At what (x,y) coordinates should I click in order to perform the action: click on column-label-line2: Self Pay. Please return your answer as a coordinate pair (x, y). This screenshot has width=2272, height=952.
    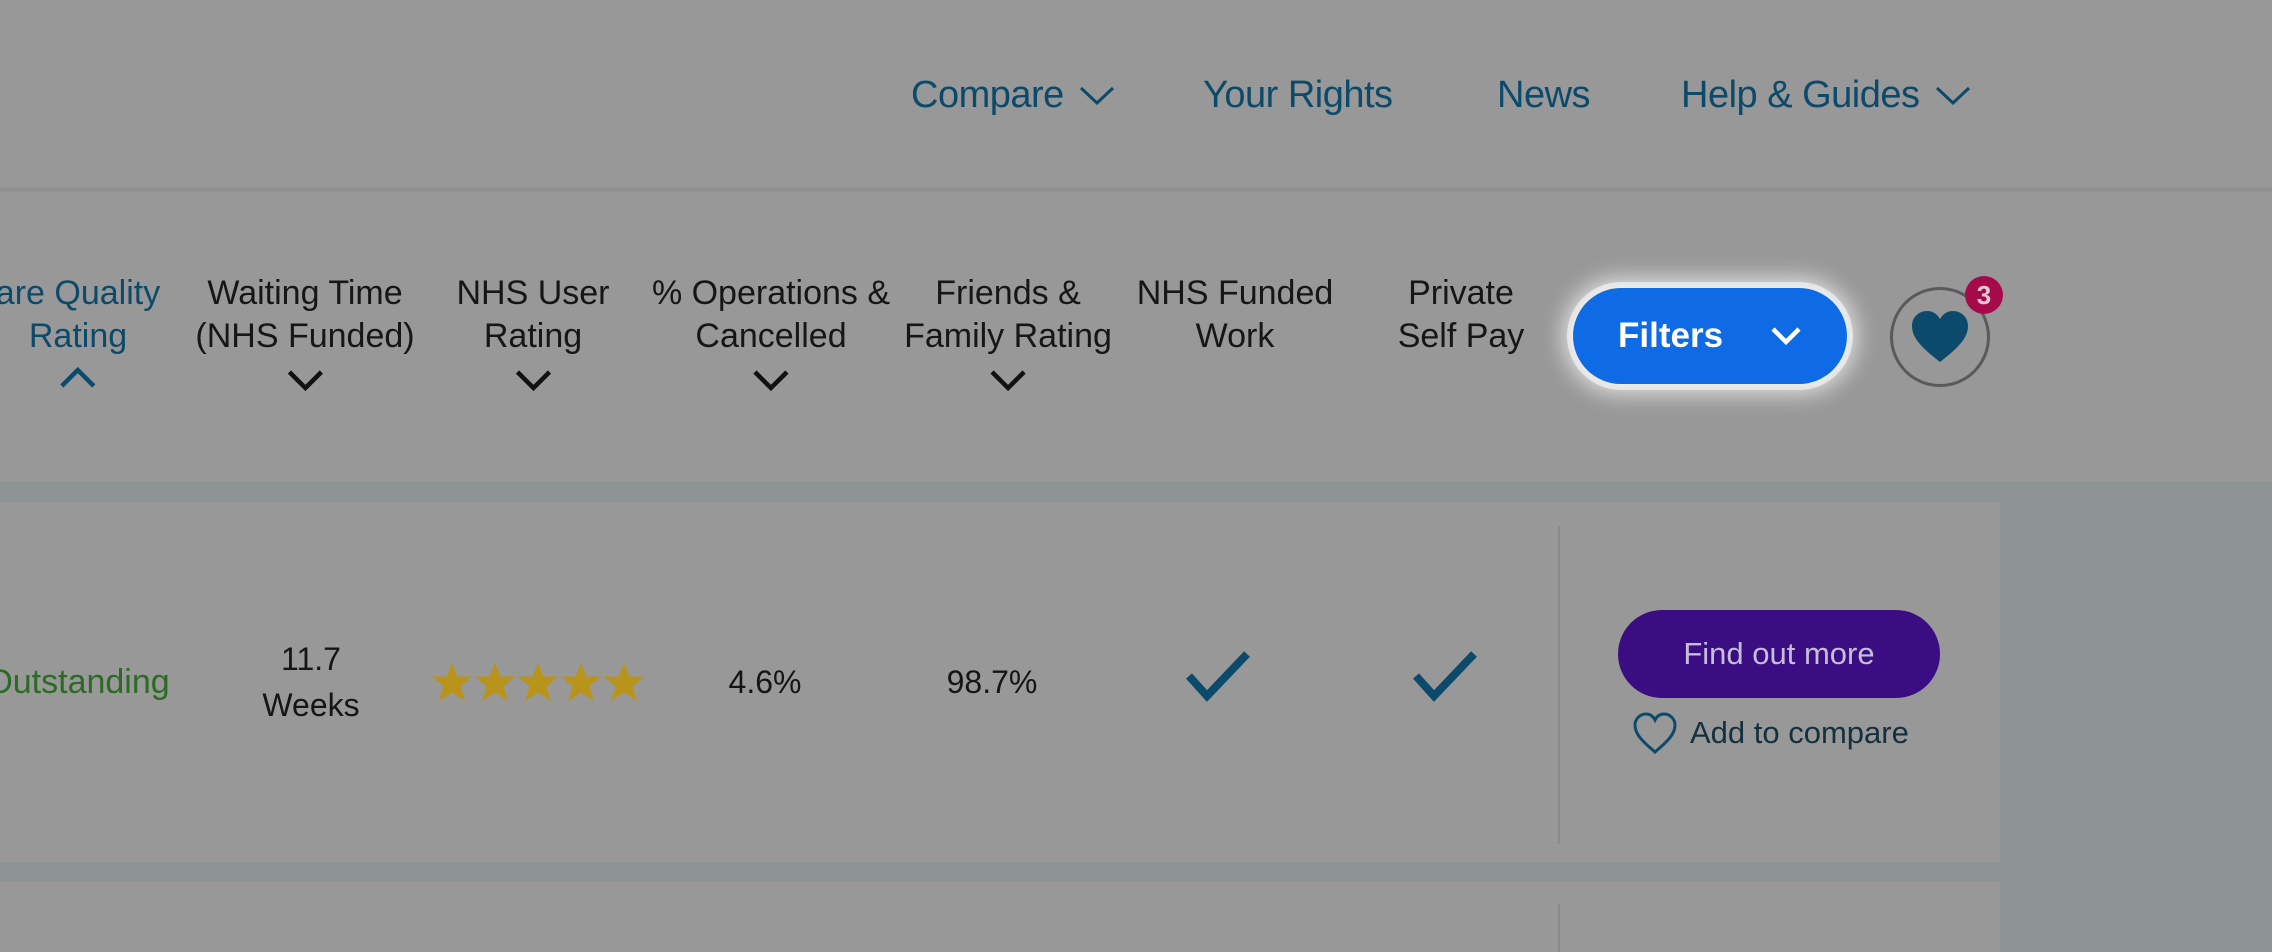
    Looking at the image, I should click on (1461, 336).